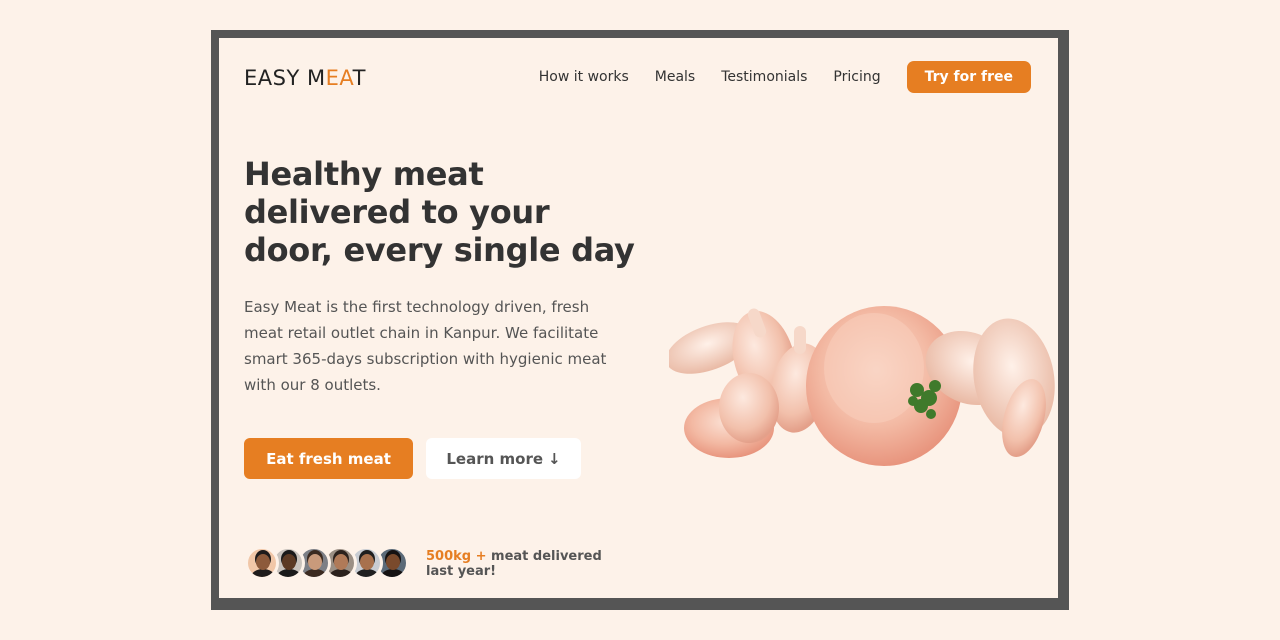 This screenshot has height=640, width=1280. I want to click on logo-text-accent: EA, so click(339, 78).